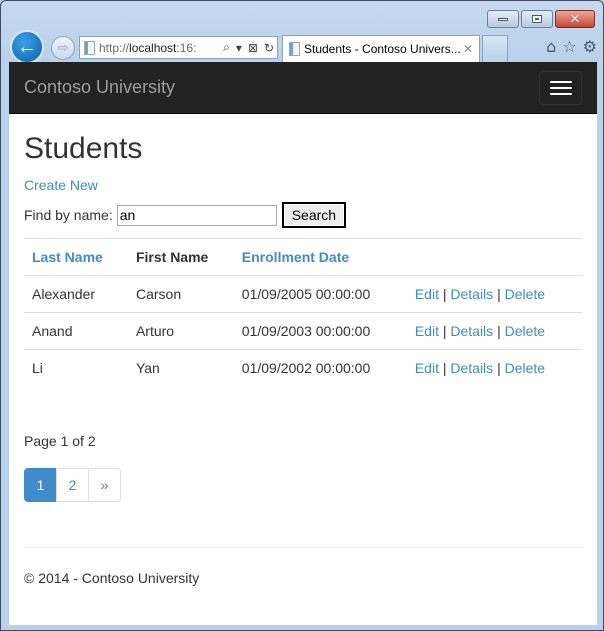 This screenshot has height=631, width=604. I want to click on refresh-icon: ↻, so click(269, 48).